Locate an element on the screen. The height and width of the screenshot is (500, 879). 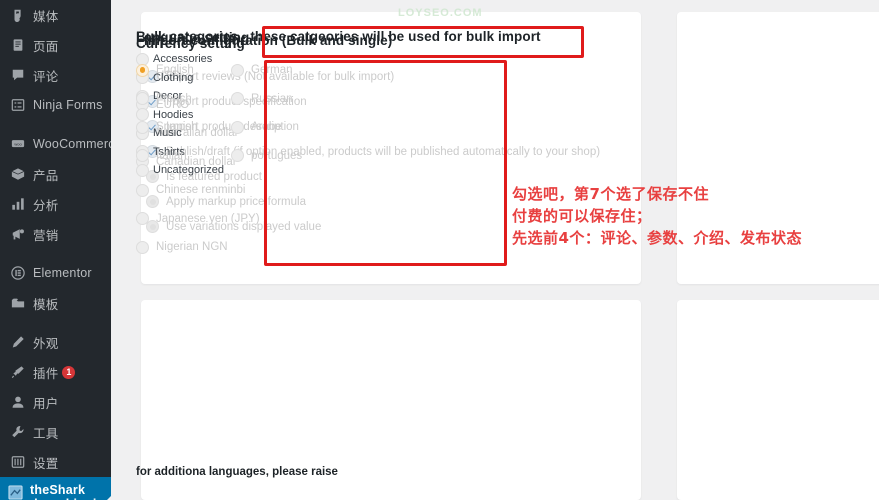
sidebar-item-label: WooCommerce is located at coordinates (72, 144).